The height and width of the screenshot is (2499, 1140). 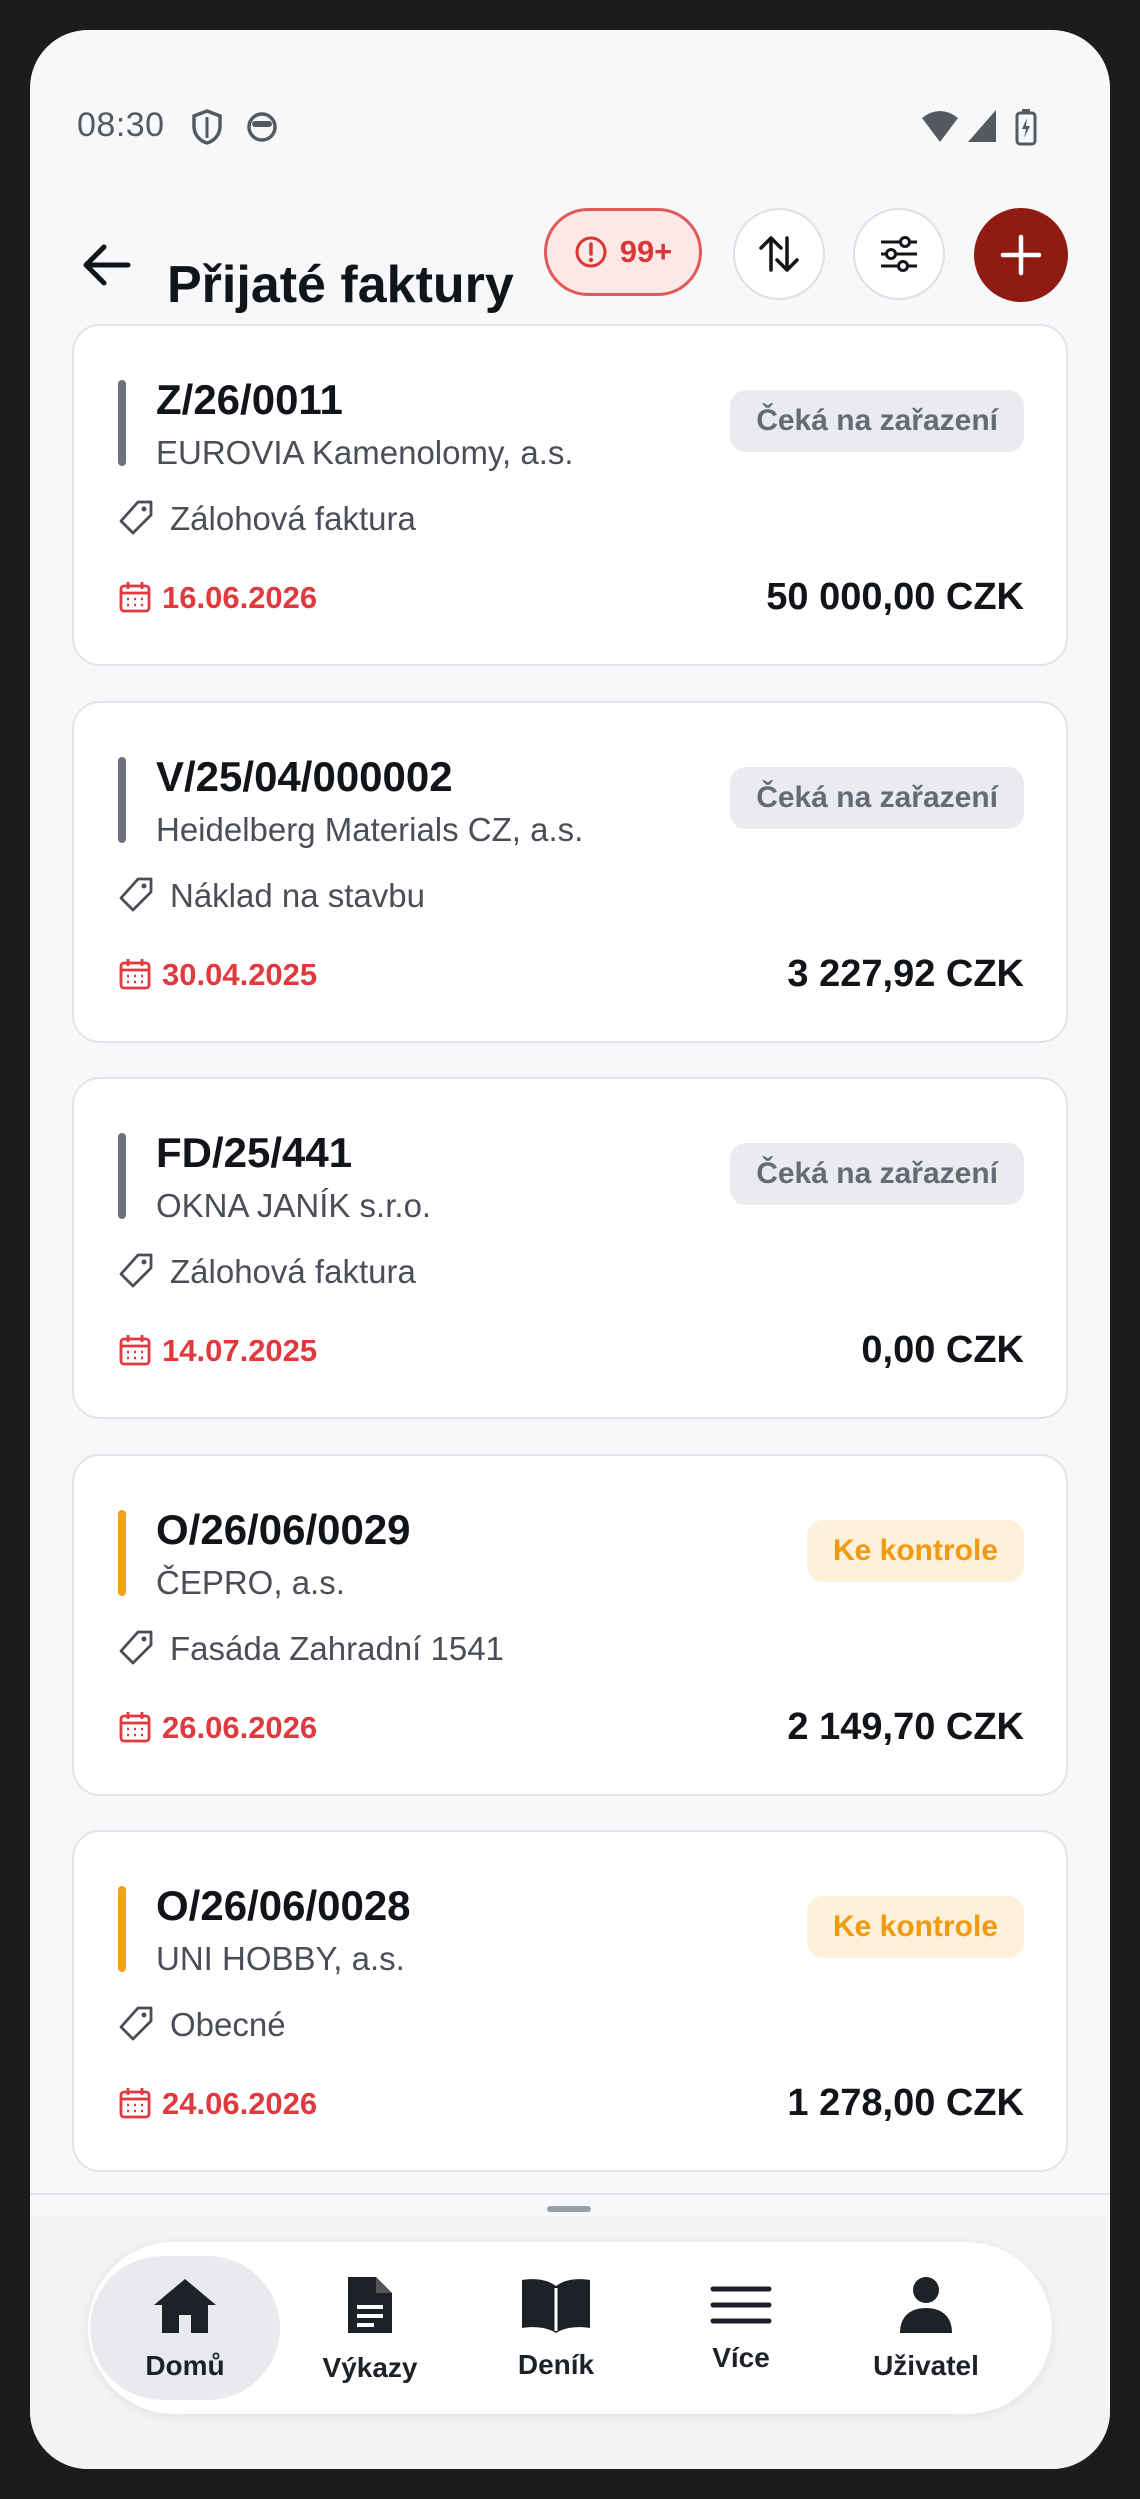 What do you see at coordinates (926, 2307) in the screenshot?
I see `user-icon` at bounding box center [926, 2307].